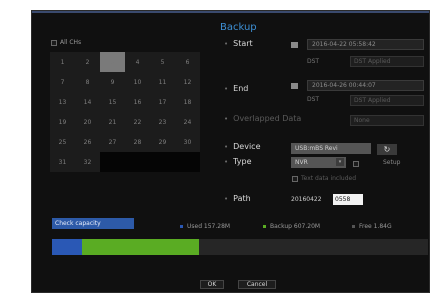  Describe the element at coordinates (112, 102) in the screenshot. I see `channel-cell: 15` at that location.